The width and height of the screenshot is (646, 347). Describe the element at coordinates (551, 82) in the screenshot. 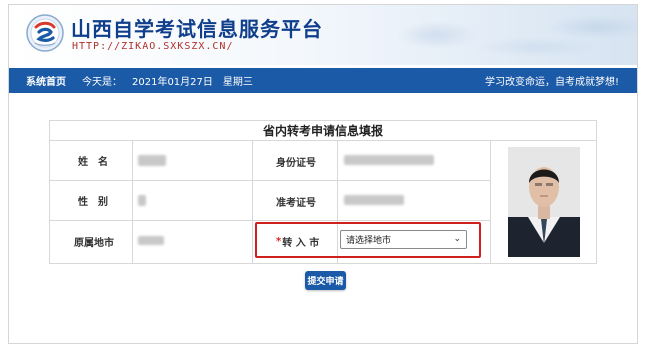

I see `nav-slogan: 学习改变命运，自考成就梦想!` at that location.